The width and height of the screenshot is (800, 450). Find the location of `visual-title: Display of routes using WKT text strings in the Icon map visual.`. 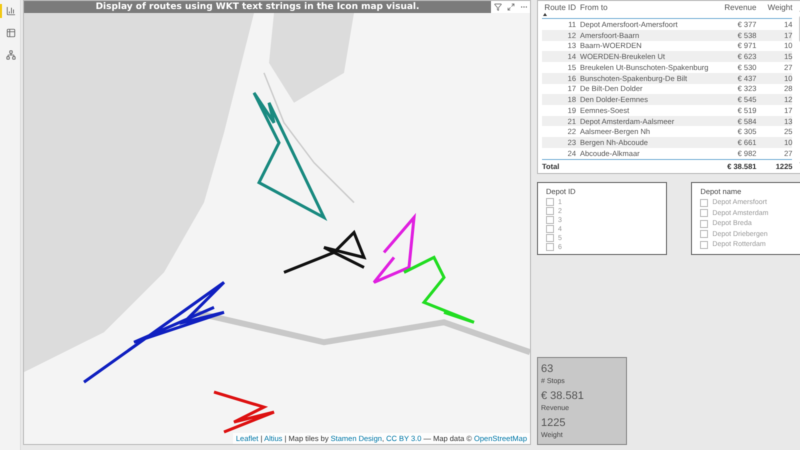

visual-title: Display of routes using WKT text strings in the Icon map visual. is located at coordinates (257, 7).